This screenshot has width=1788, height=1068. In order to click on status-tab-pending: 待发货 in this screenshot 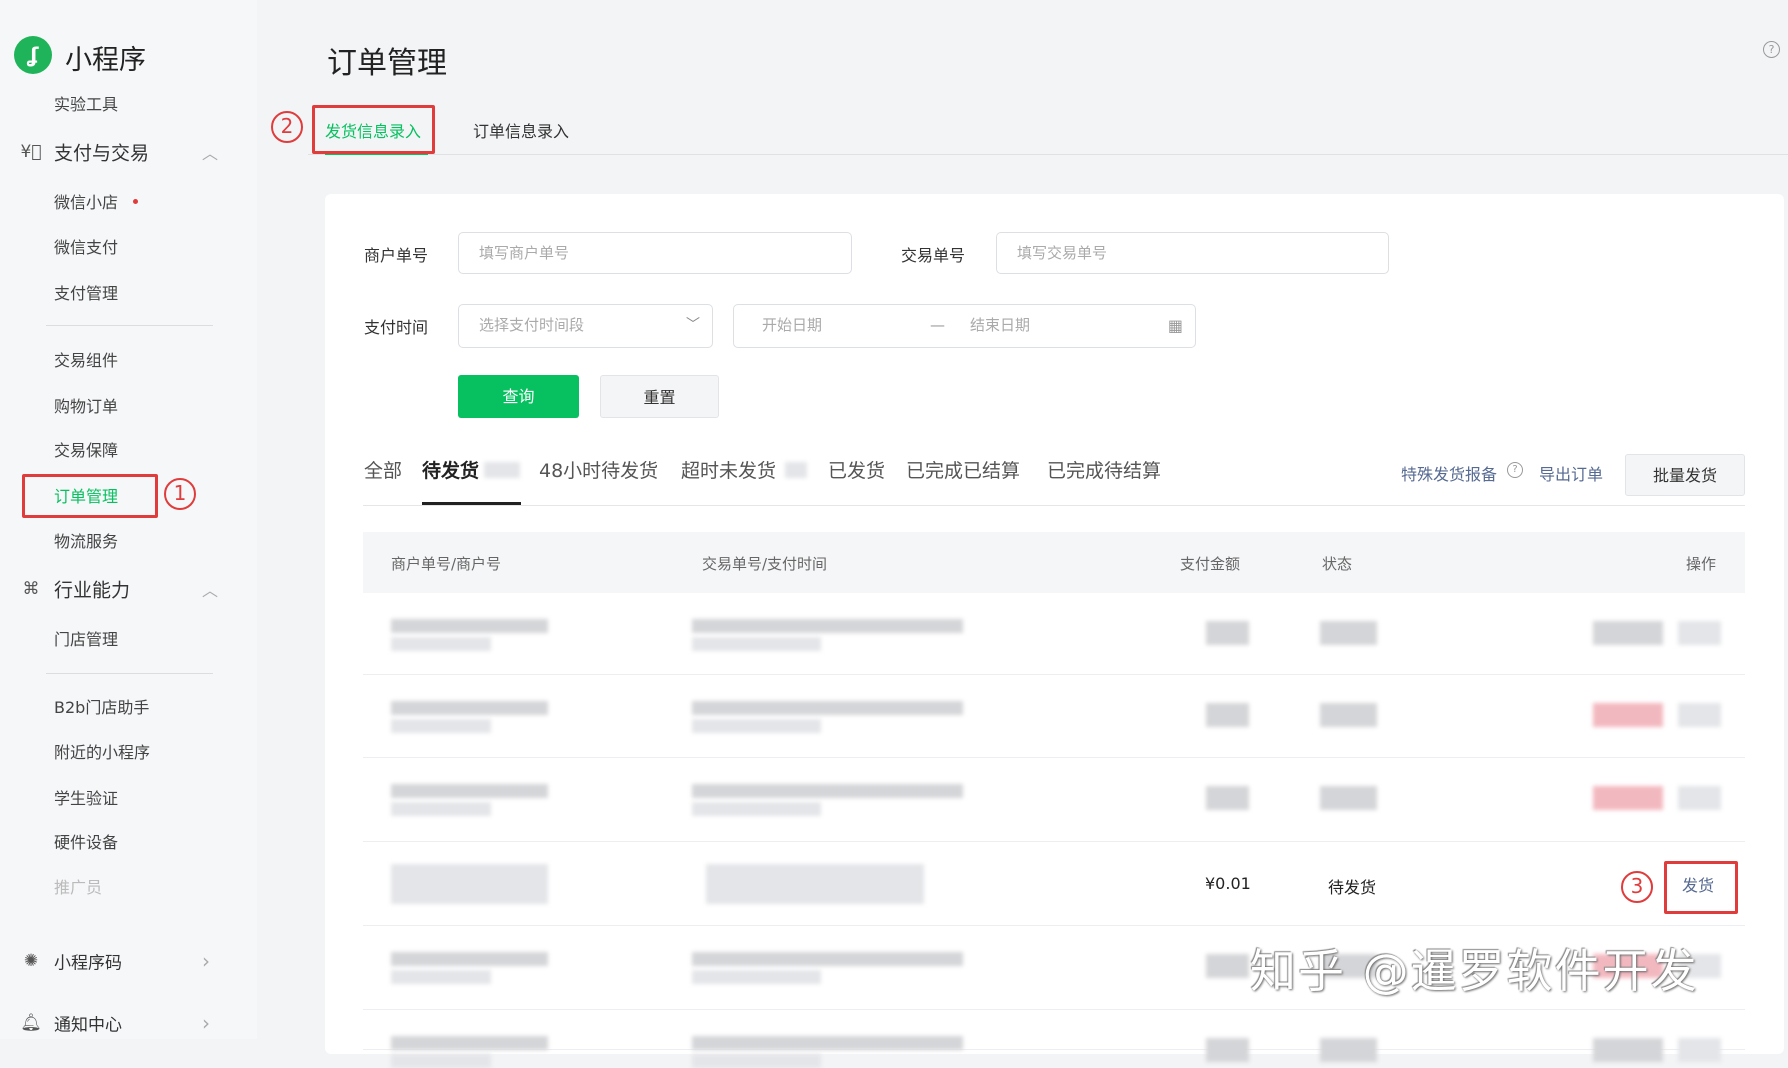, I will do `click(450, 469)`.